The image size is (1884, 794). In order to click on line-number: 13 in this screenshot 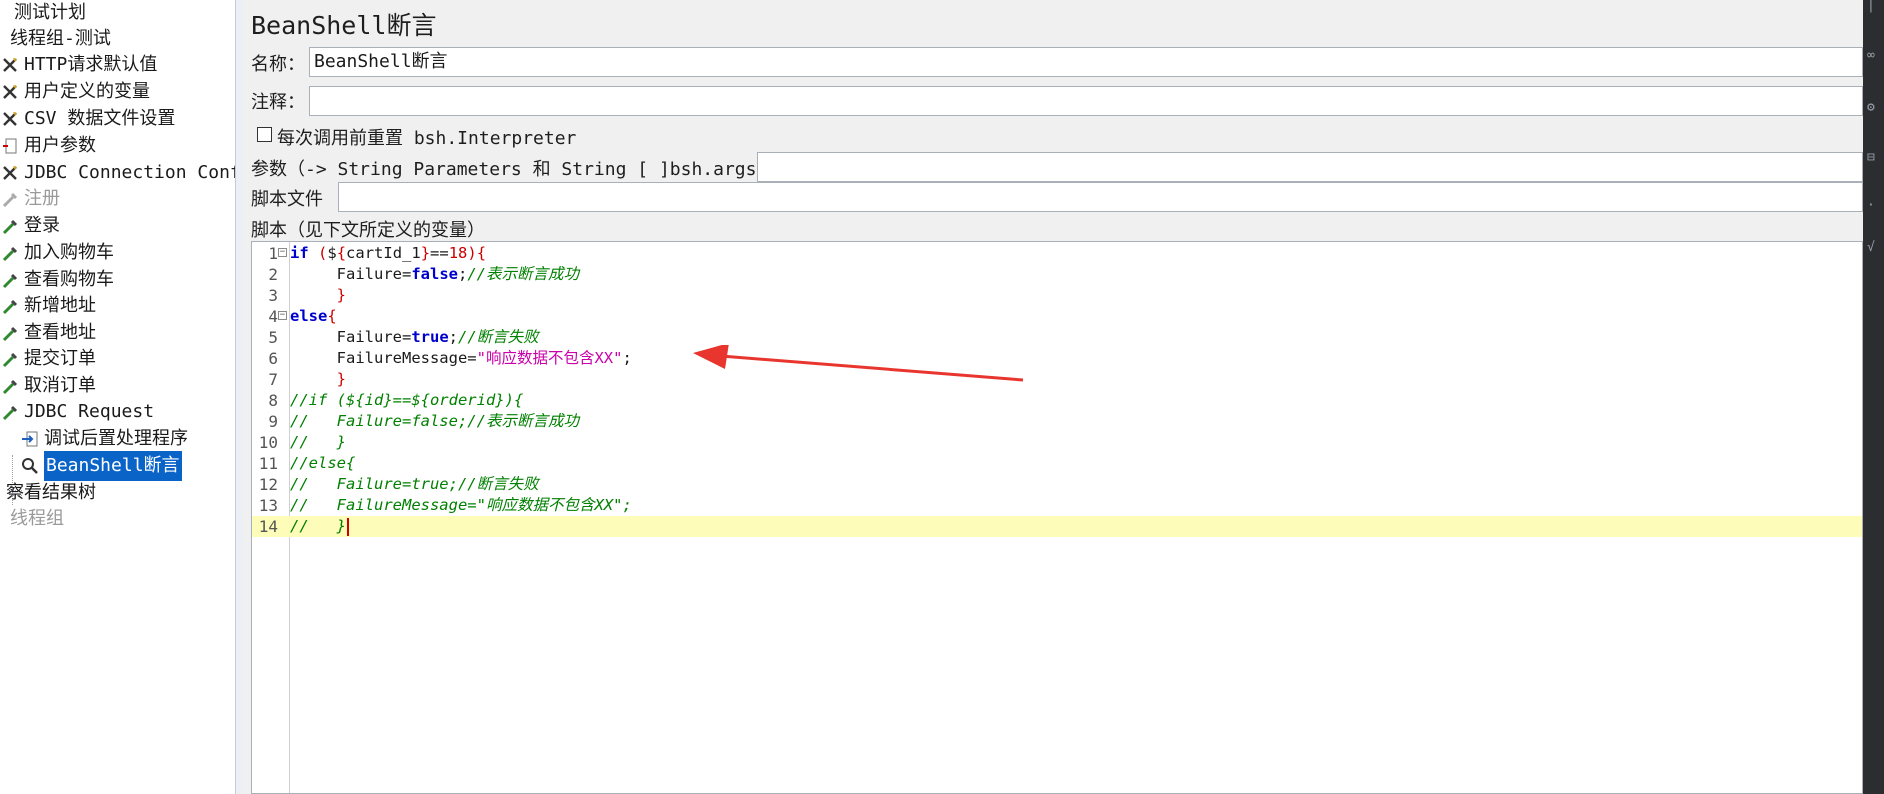, I will do `click(268, 505)`.